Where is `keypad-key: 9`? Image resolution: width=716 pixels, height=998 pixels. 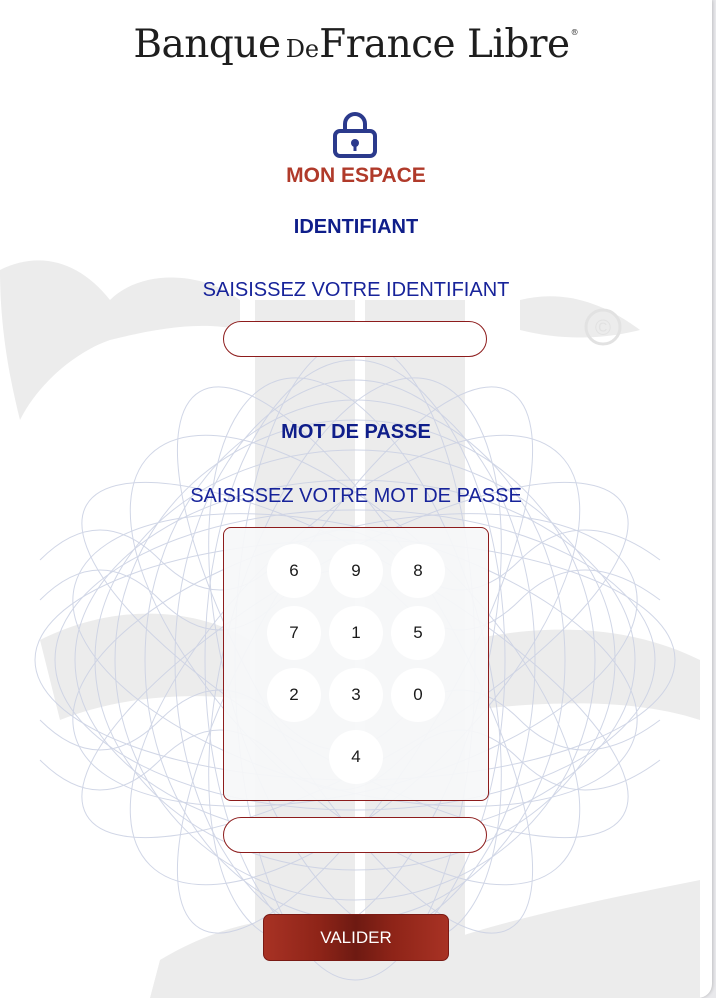 keypad-key: 9 is located at coordinates (356, 571).